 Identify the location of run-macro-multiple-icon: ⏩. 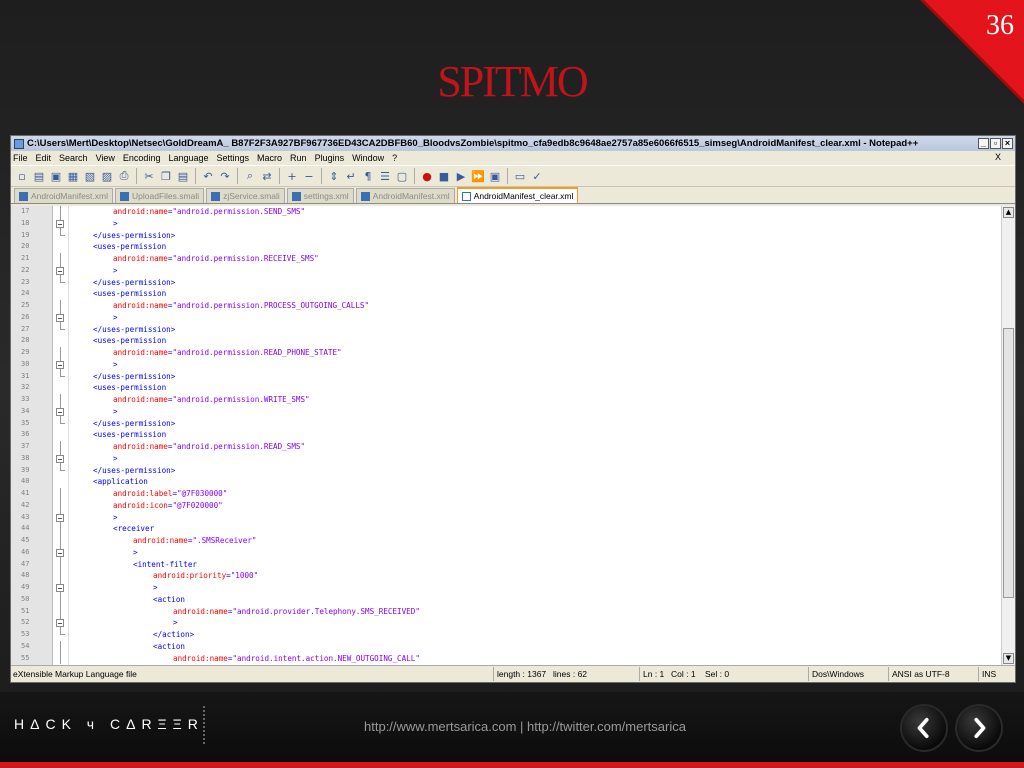
(478, 176).